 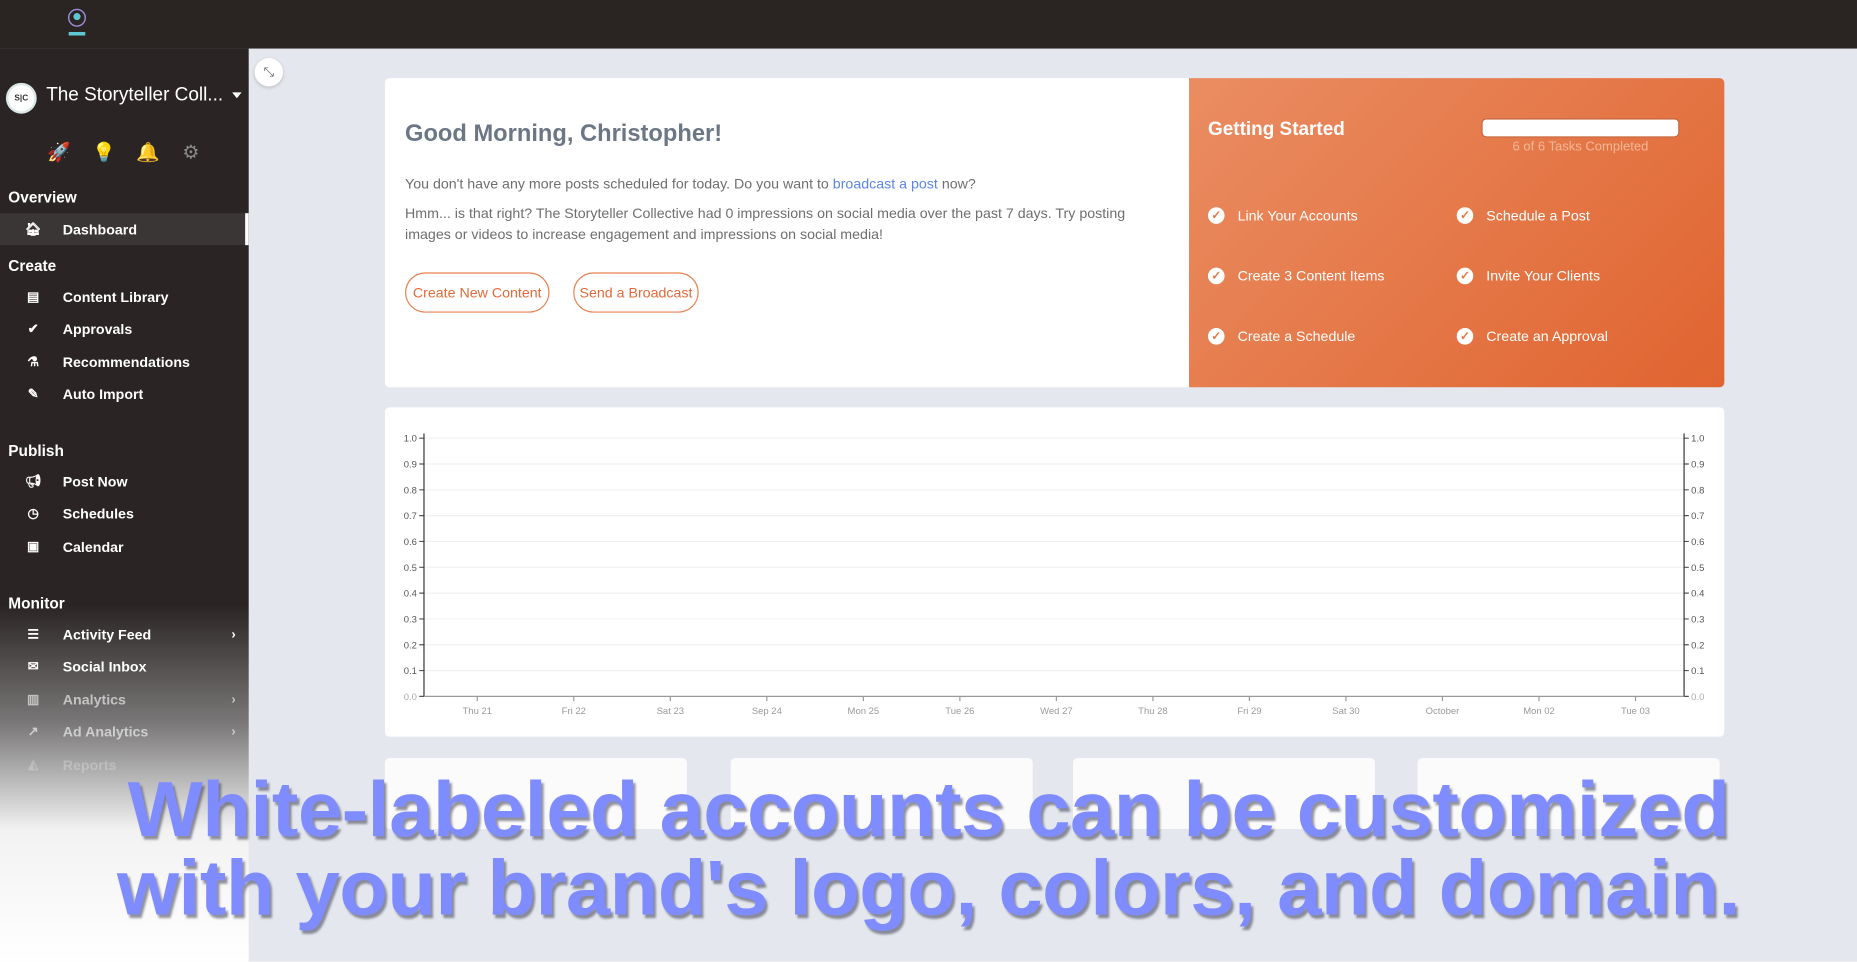 I want to click on task-item: ✓ Create an Approval, so click(x=1532, y=336).